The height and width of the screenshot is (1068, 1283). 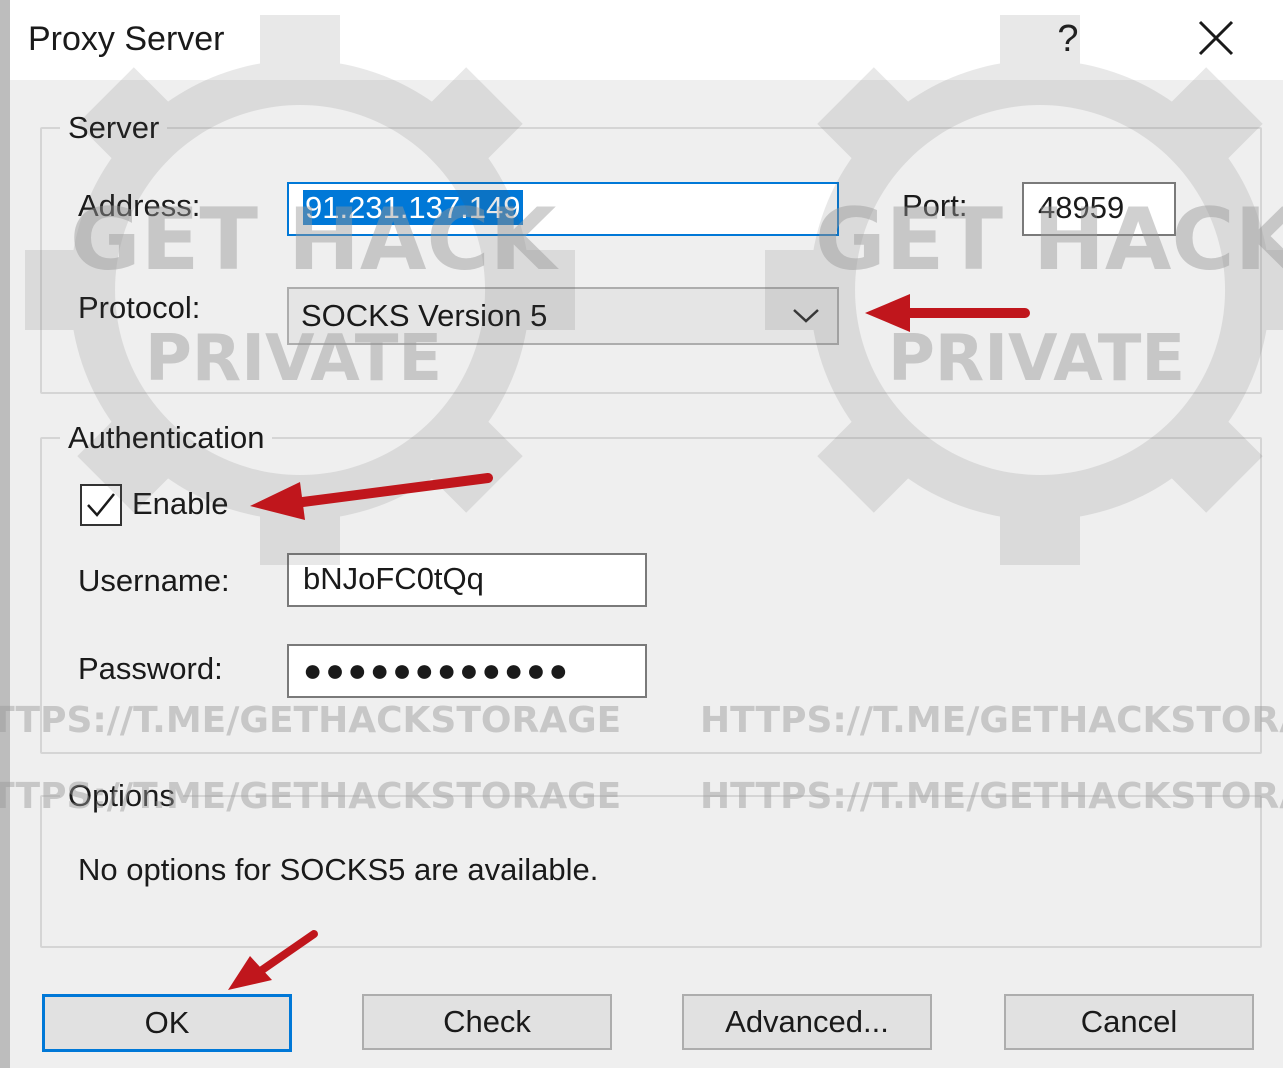 What do you see at coordinates (150, 668) in the screenshot?
I see `password-label: Password:` at bounding box center [150, 668].